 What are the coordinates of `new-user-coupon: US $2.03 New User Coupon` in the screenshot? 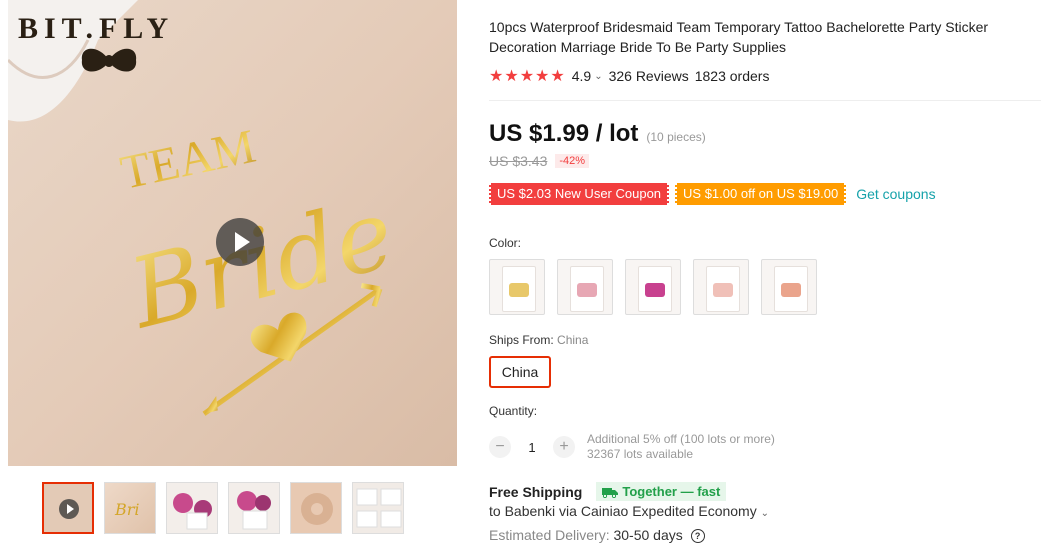 It's located at (579, 194).